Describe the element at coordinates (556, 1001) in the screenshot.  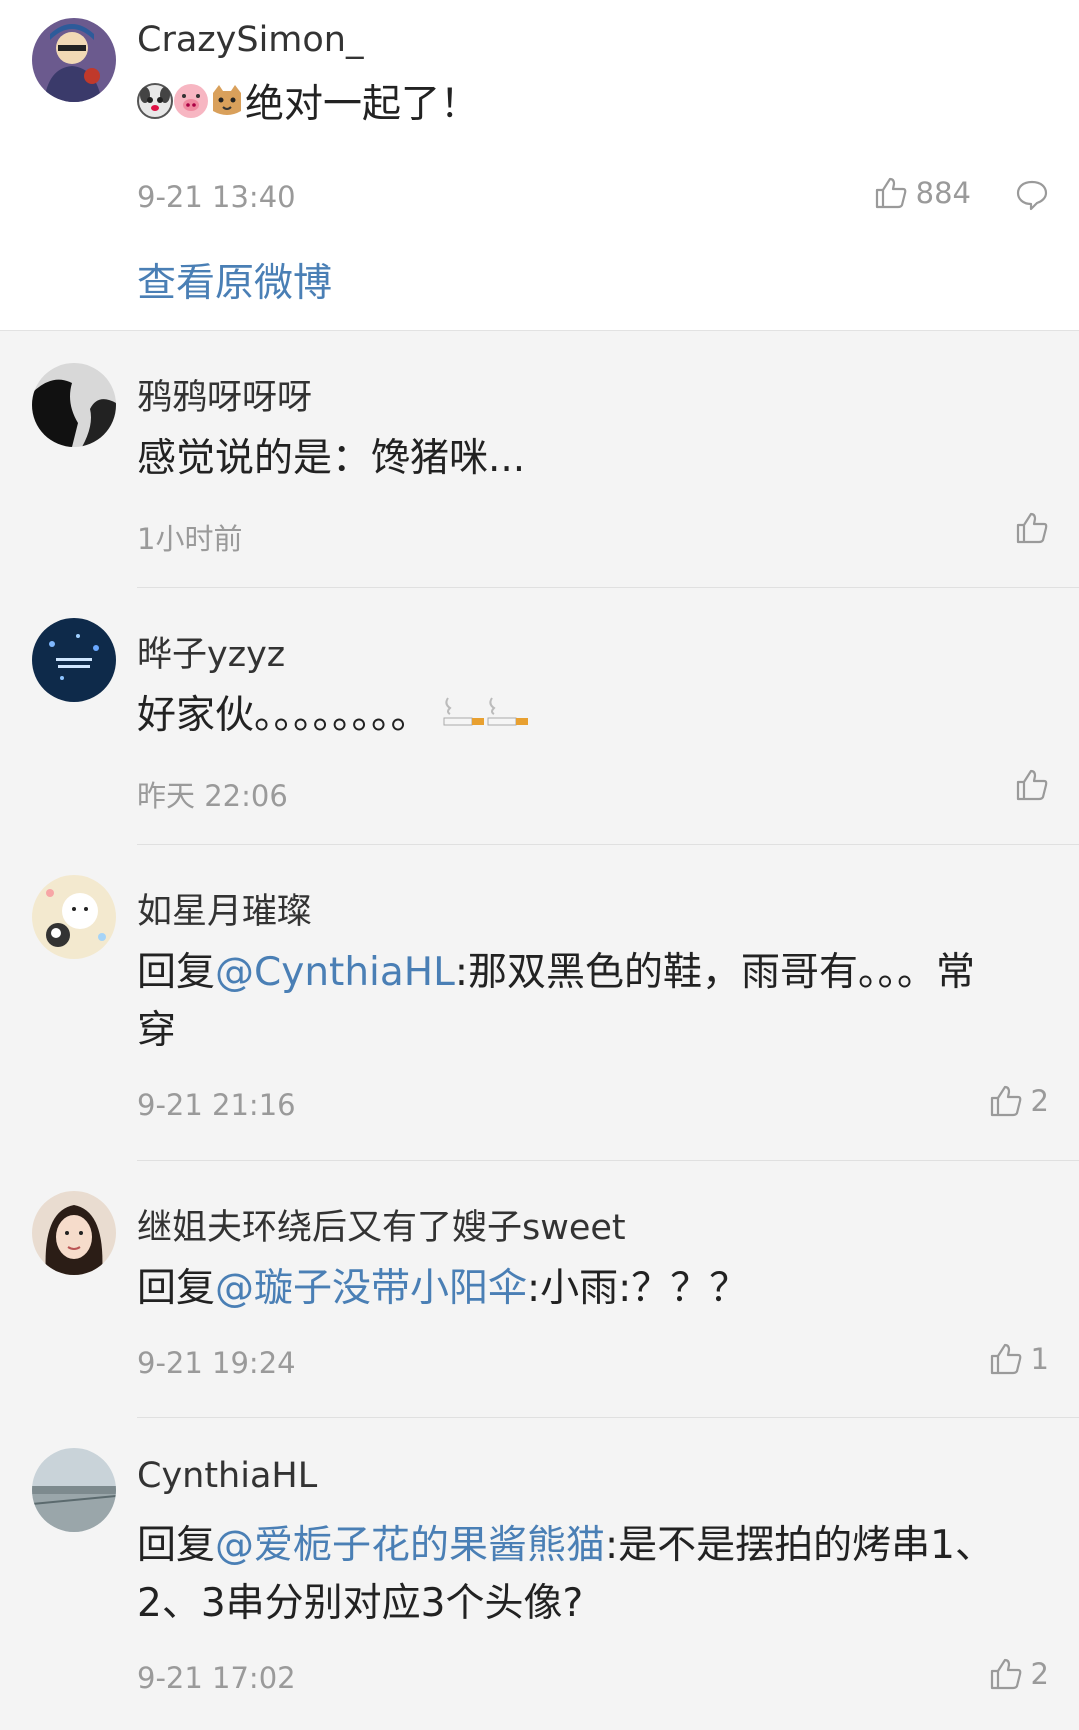
I see `comment-text: 回复@CynthiaHL:那双黑色的鞋，雨哥有。。。常穿` at that location.